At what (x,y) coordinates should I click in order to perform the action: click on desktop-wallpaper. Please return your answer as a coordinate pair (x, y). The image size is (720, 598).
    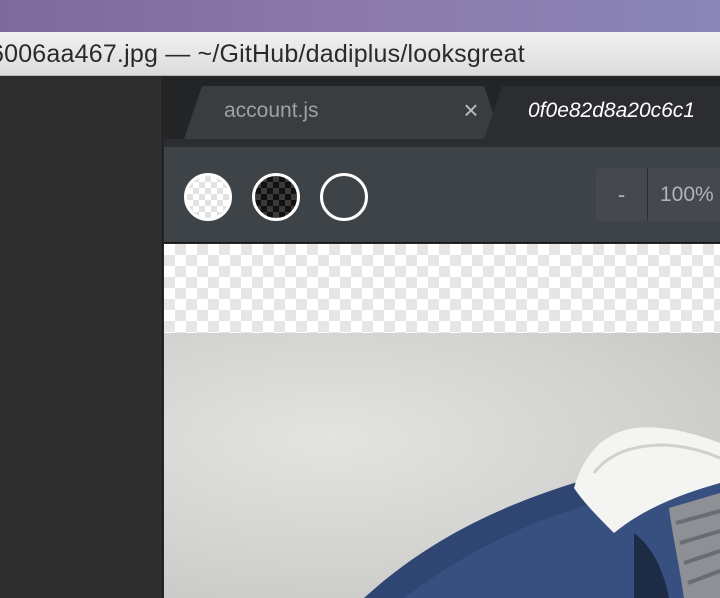
    Looking at the image, I should click on (360, 16).